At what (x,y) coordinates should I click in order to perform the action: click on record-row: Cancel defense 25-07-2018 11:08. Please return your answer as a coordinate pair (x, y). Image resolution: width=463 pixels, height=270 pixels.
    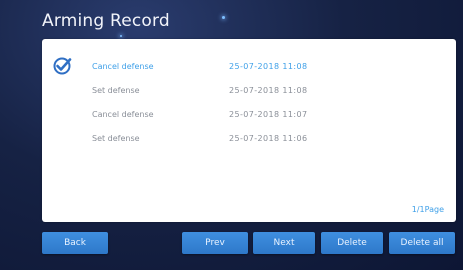
    Looking at the image, I should click on (249, 67).